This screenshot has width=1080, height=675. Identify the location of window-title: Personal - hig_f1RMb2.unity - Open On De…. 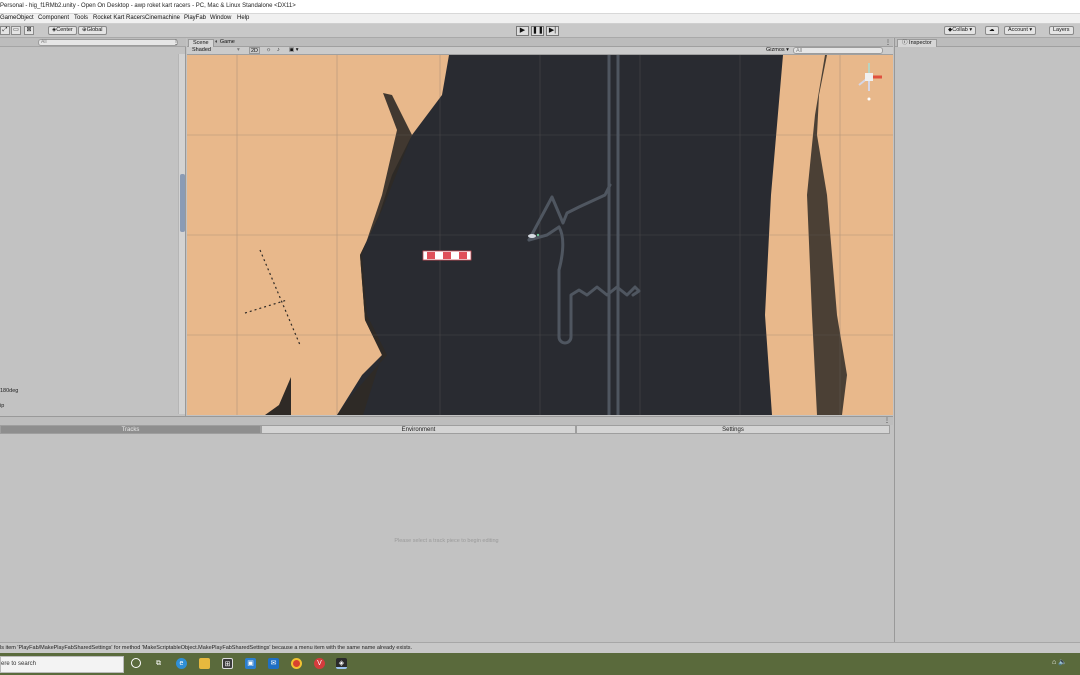
(148, 6).